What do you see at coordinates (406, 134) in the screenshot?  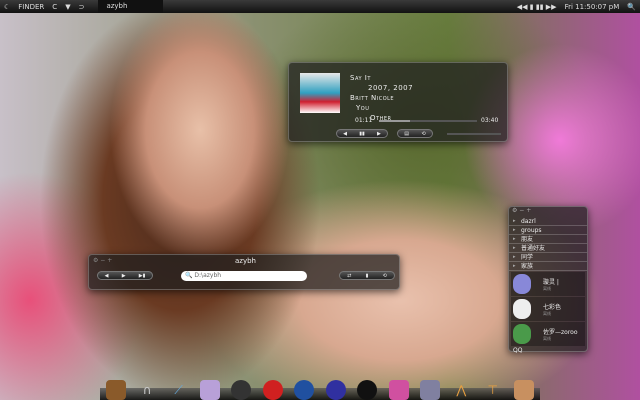 I see `list-icon: ▤` at bounding box center [406, 134].